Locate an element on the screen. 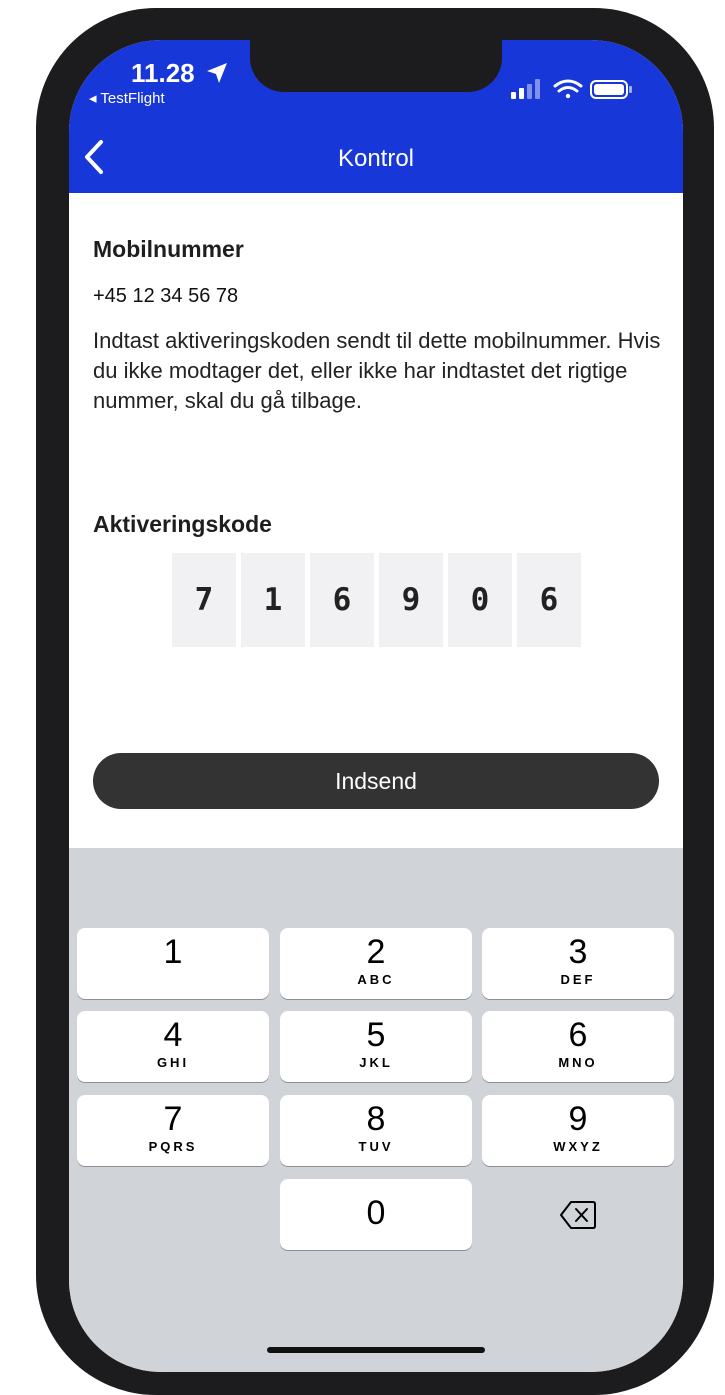  battery-icon is located at coordinates (611, 89).